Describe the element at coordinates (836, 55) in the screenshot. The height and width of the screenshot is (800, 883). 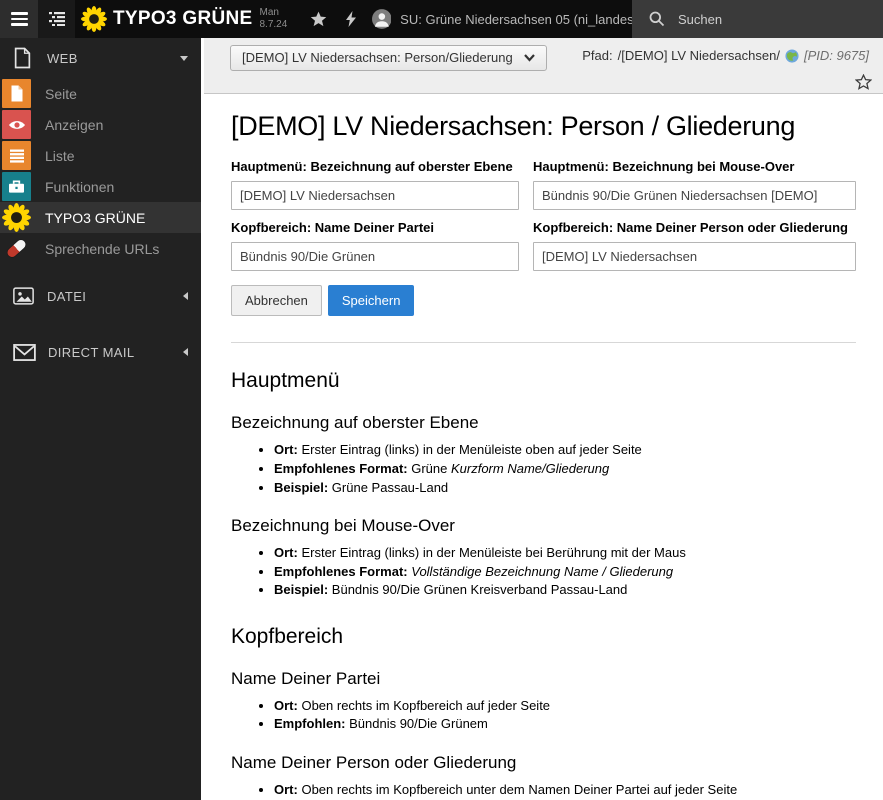
I see `pid-label: [PID: 9675]` at that location.